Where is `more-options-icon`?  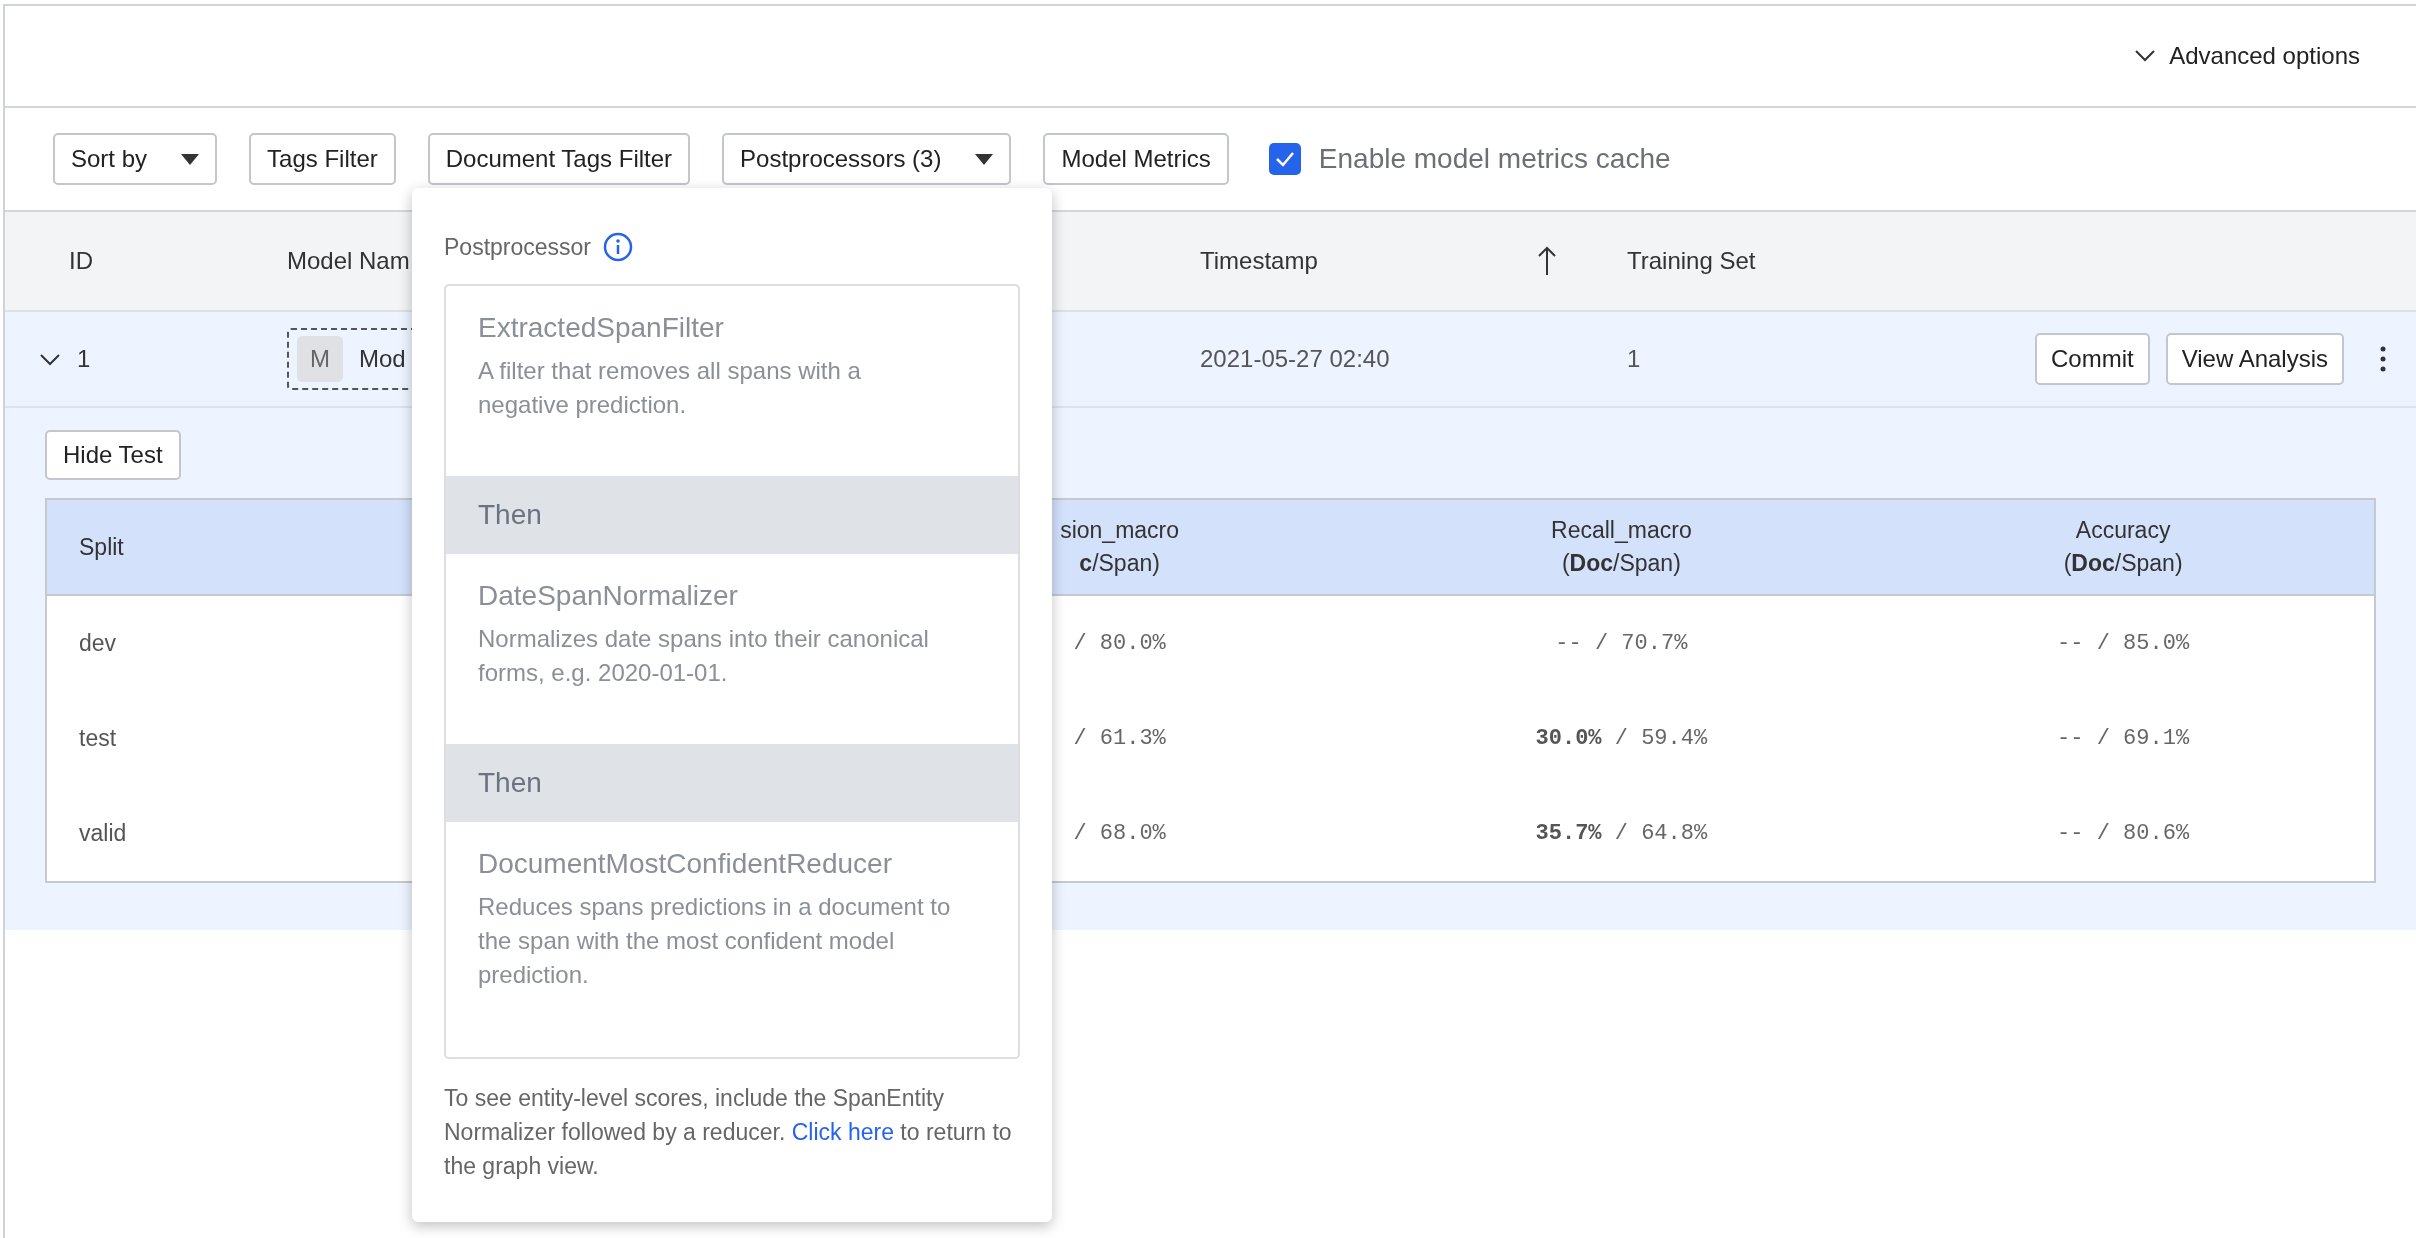
more-options-icon is located at coordinates (2383, 359).